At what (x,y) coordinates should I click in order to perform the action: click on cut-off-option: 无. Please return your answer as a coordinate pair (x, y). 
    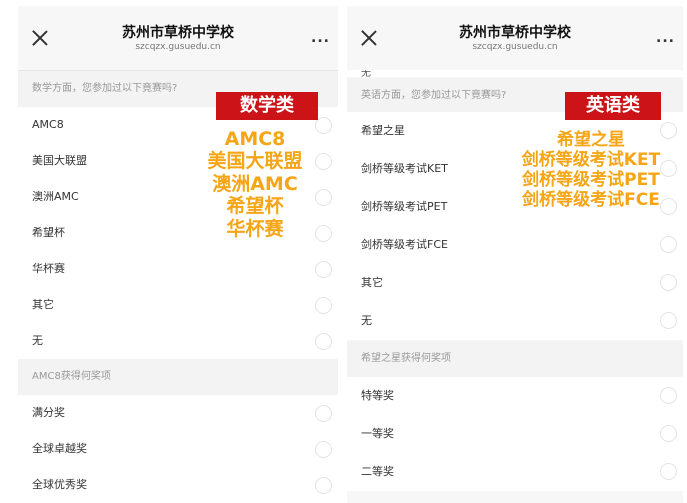
    Looking at the image, I should click on (515, 73).